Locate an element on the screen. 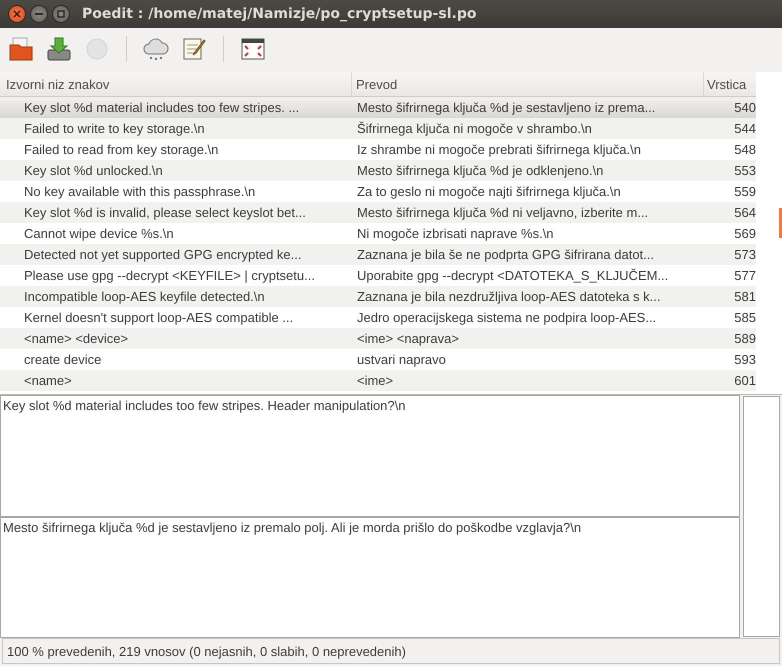 The width and height of the screenshot is (782, 666). scrollbar-thumb is located at coordinates (780, 223).